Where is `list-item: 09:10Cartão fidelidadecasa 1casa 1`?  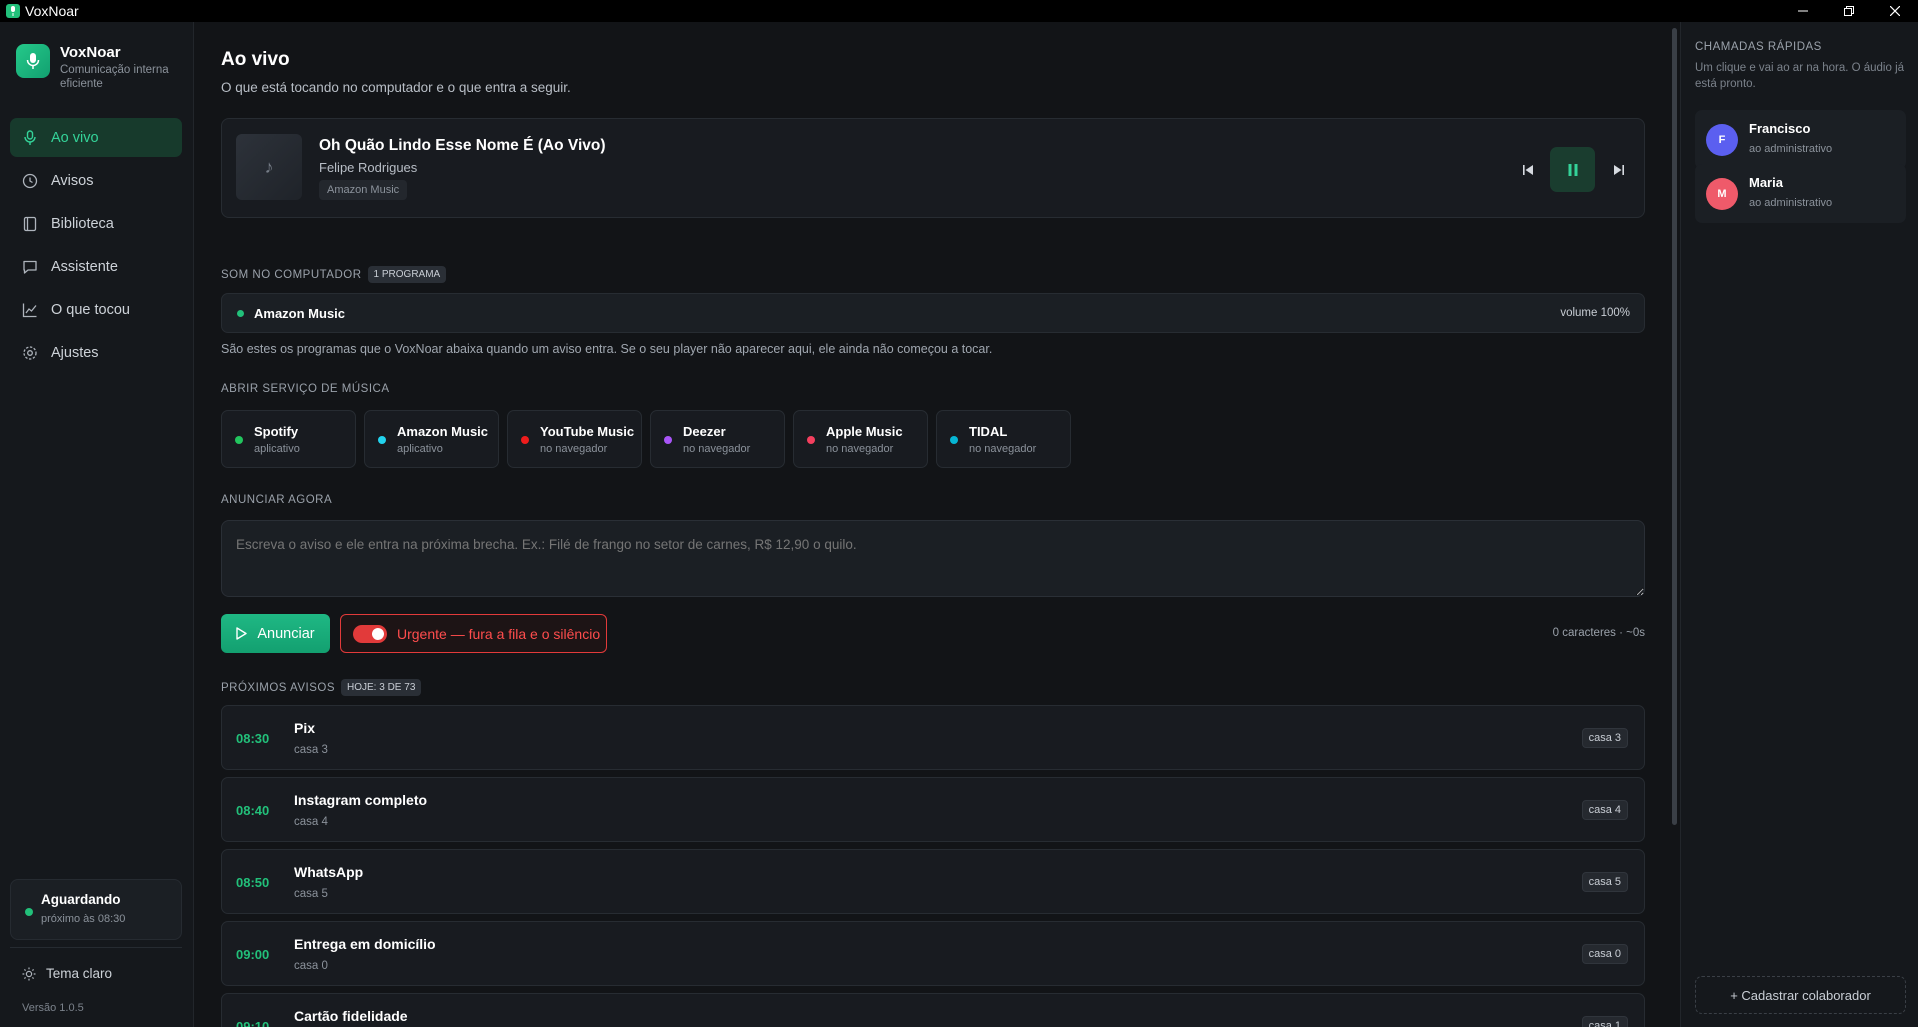
list-item: 09:10Cartão fidelidadecasa 1casa 1 is located at coordinates (933, 1010).